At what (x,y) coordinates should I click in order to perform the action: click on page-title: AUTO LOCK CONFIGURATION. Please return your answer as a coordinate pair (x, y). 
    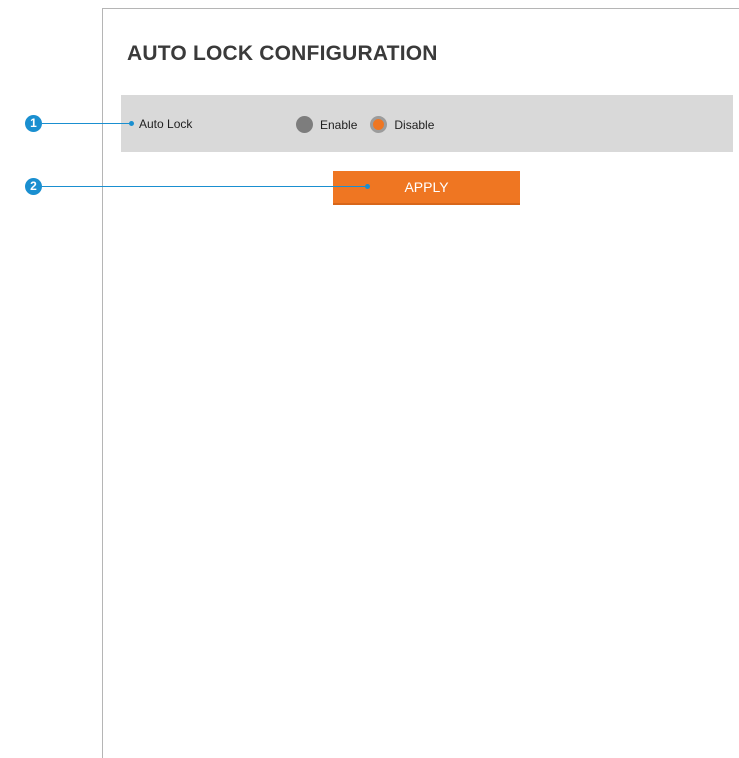
    Looking at the image, I should click on (282, 53).